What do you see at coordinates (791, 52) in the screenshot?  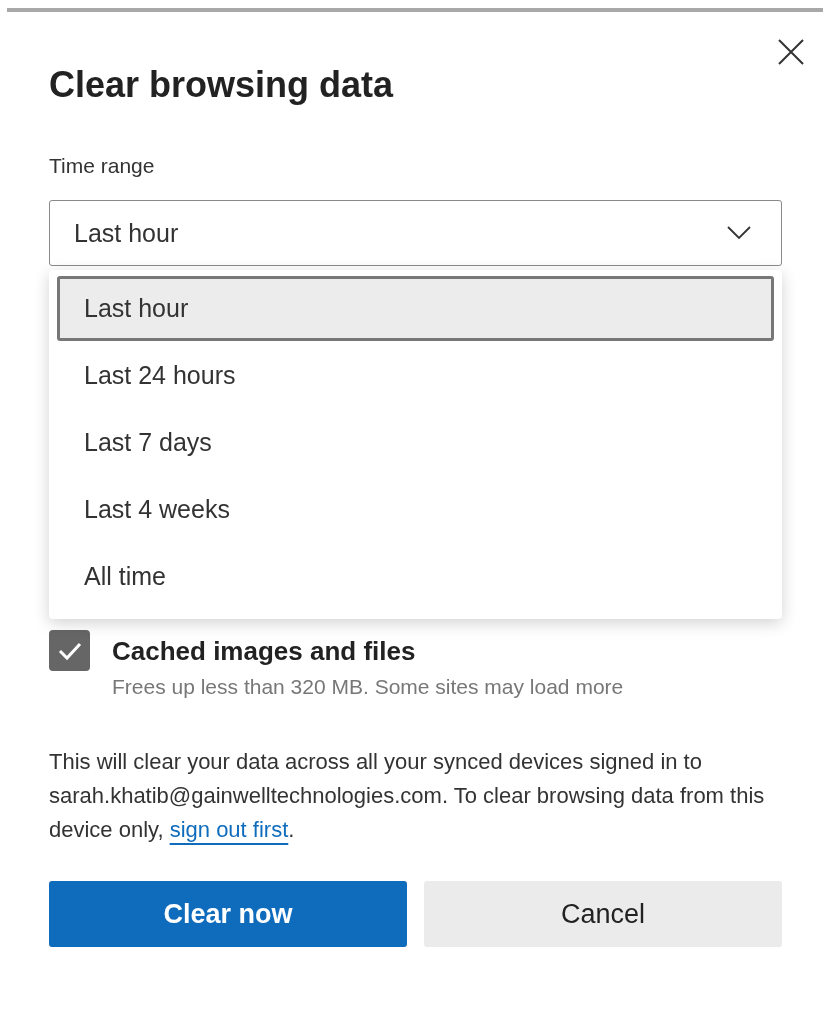 I see `close-icon` at bounding box center [791, 52].